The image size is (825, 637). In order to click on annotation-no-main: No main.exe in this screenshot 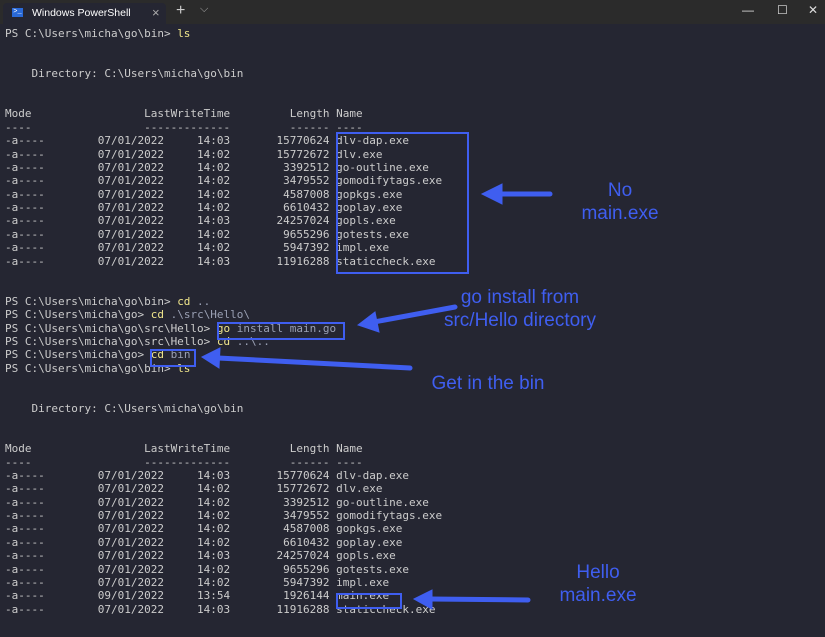, I will do `click(620, 202)`.